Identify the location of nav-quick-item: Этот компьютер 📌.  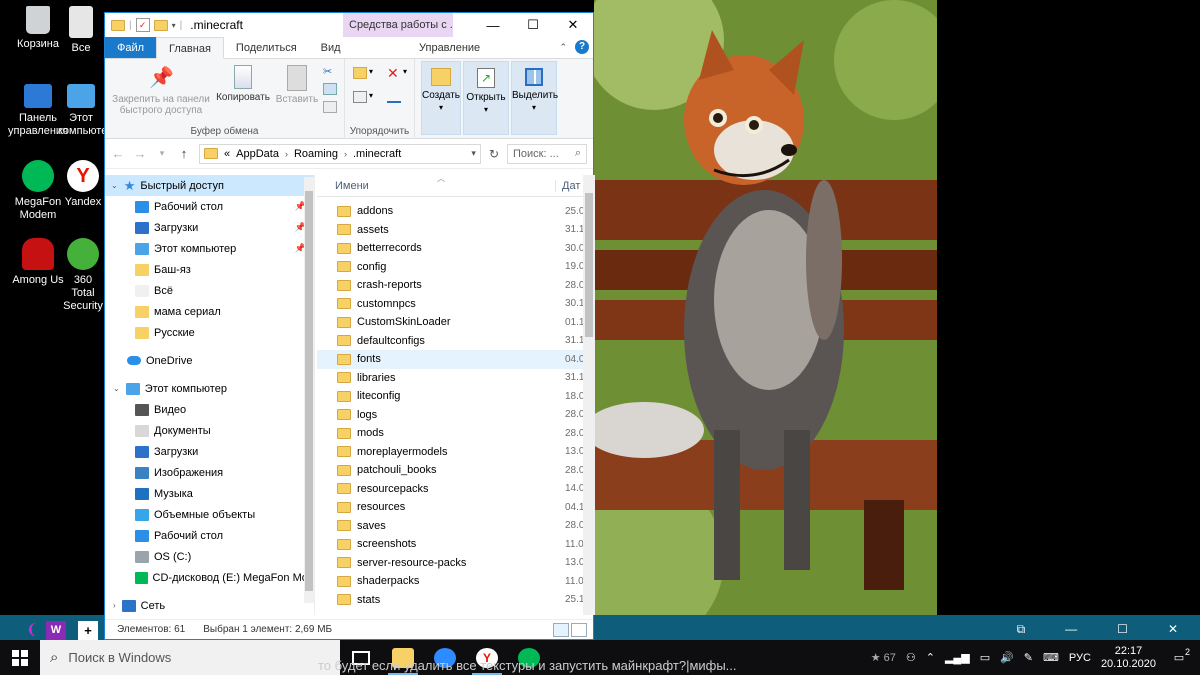
(209, 248).